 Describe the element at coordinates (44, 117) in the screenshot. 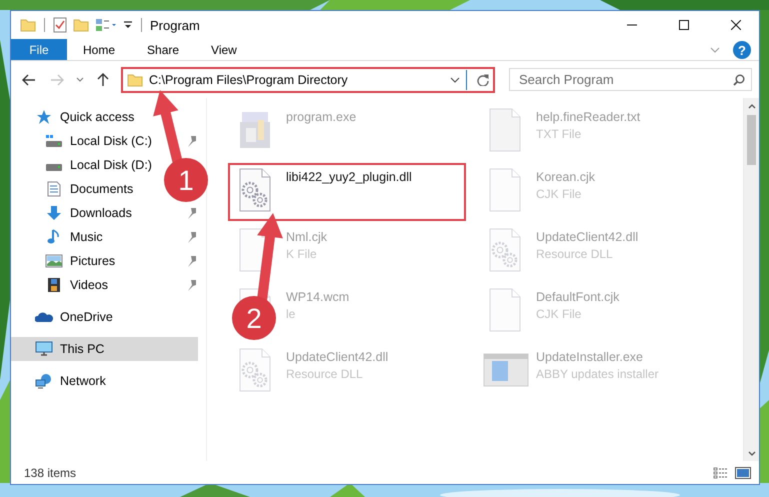

I see `star-icon` at that location.